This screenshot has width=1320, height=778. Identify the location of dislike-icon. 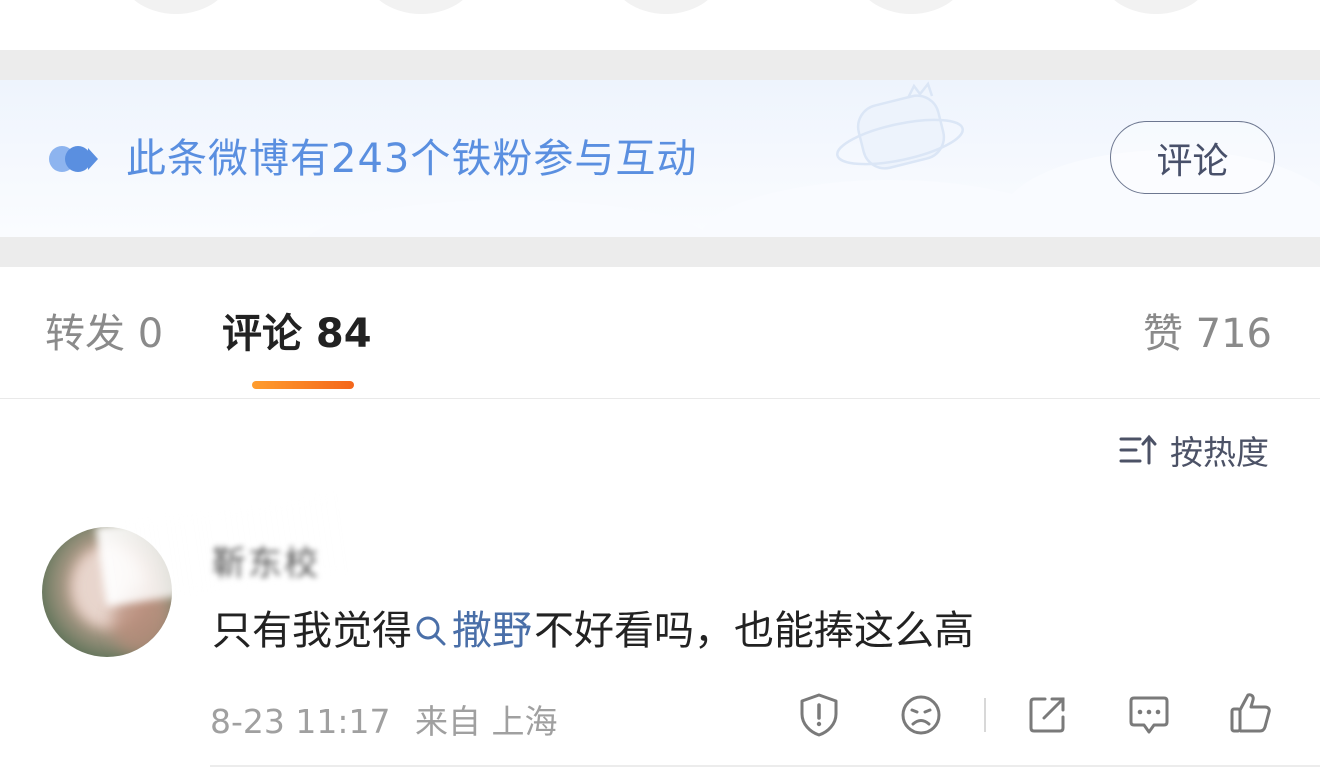
(921, 715).